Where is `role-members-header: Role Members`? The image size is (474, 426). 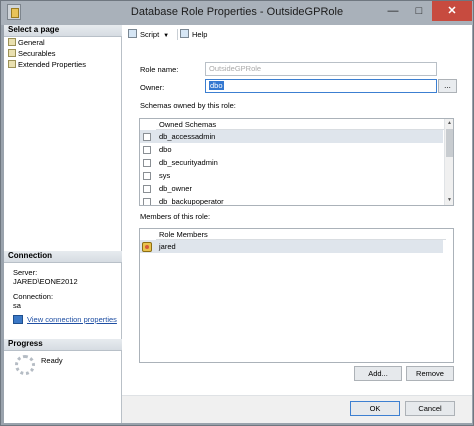
role-members-header: Role Members is located at coordinates (301, 234).